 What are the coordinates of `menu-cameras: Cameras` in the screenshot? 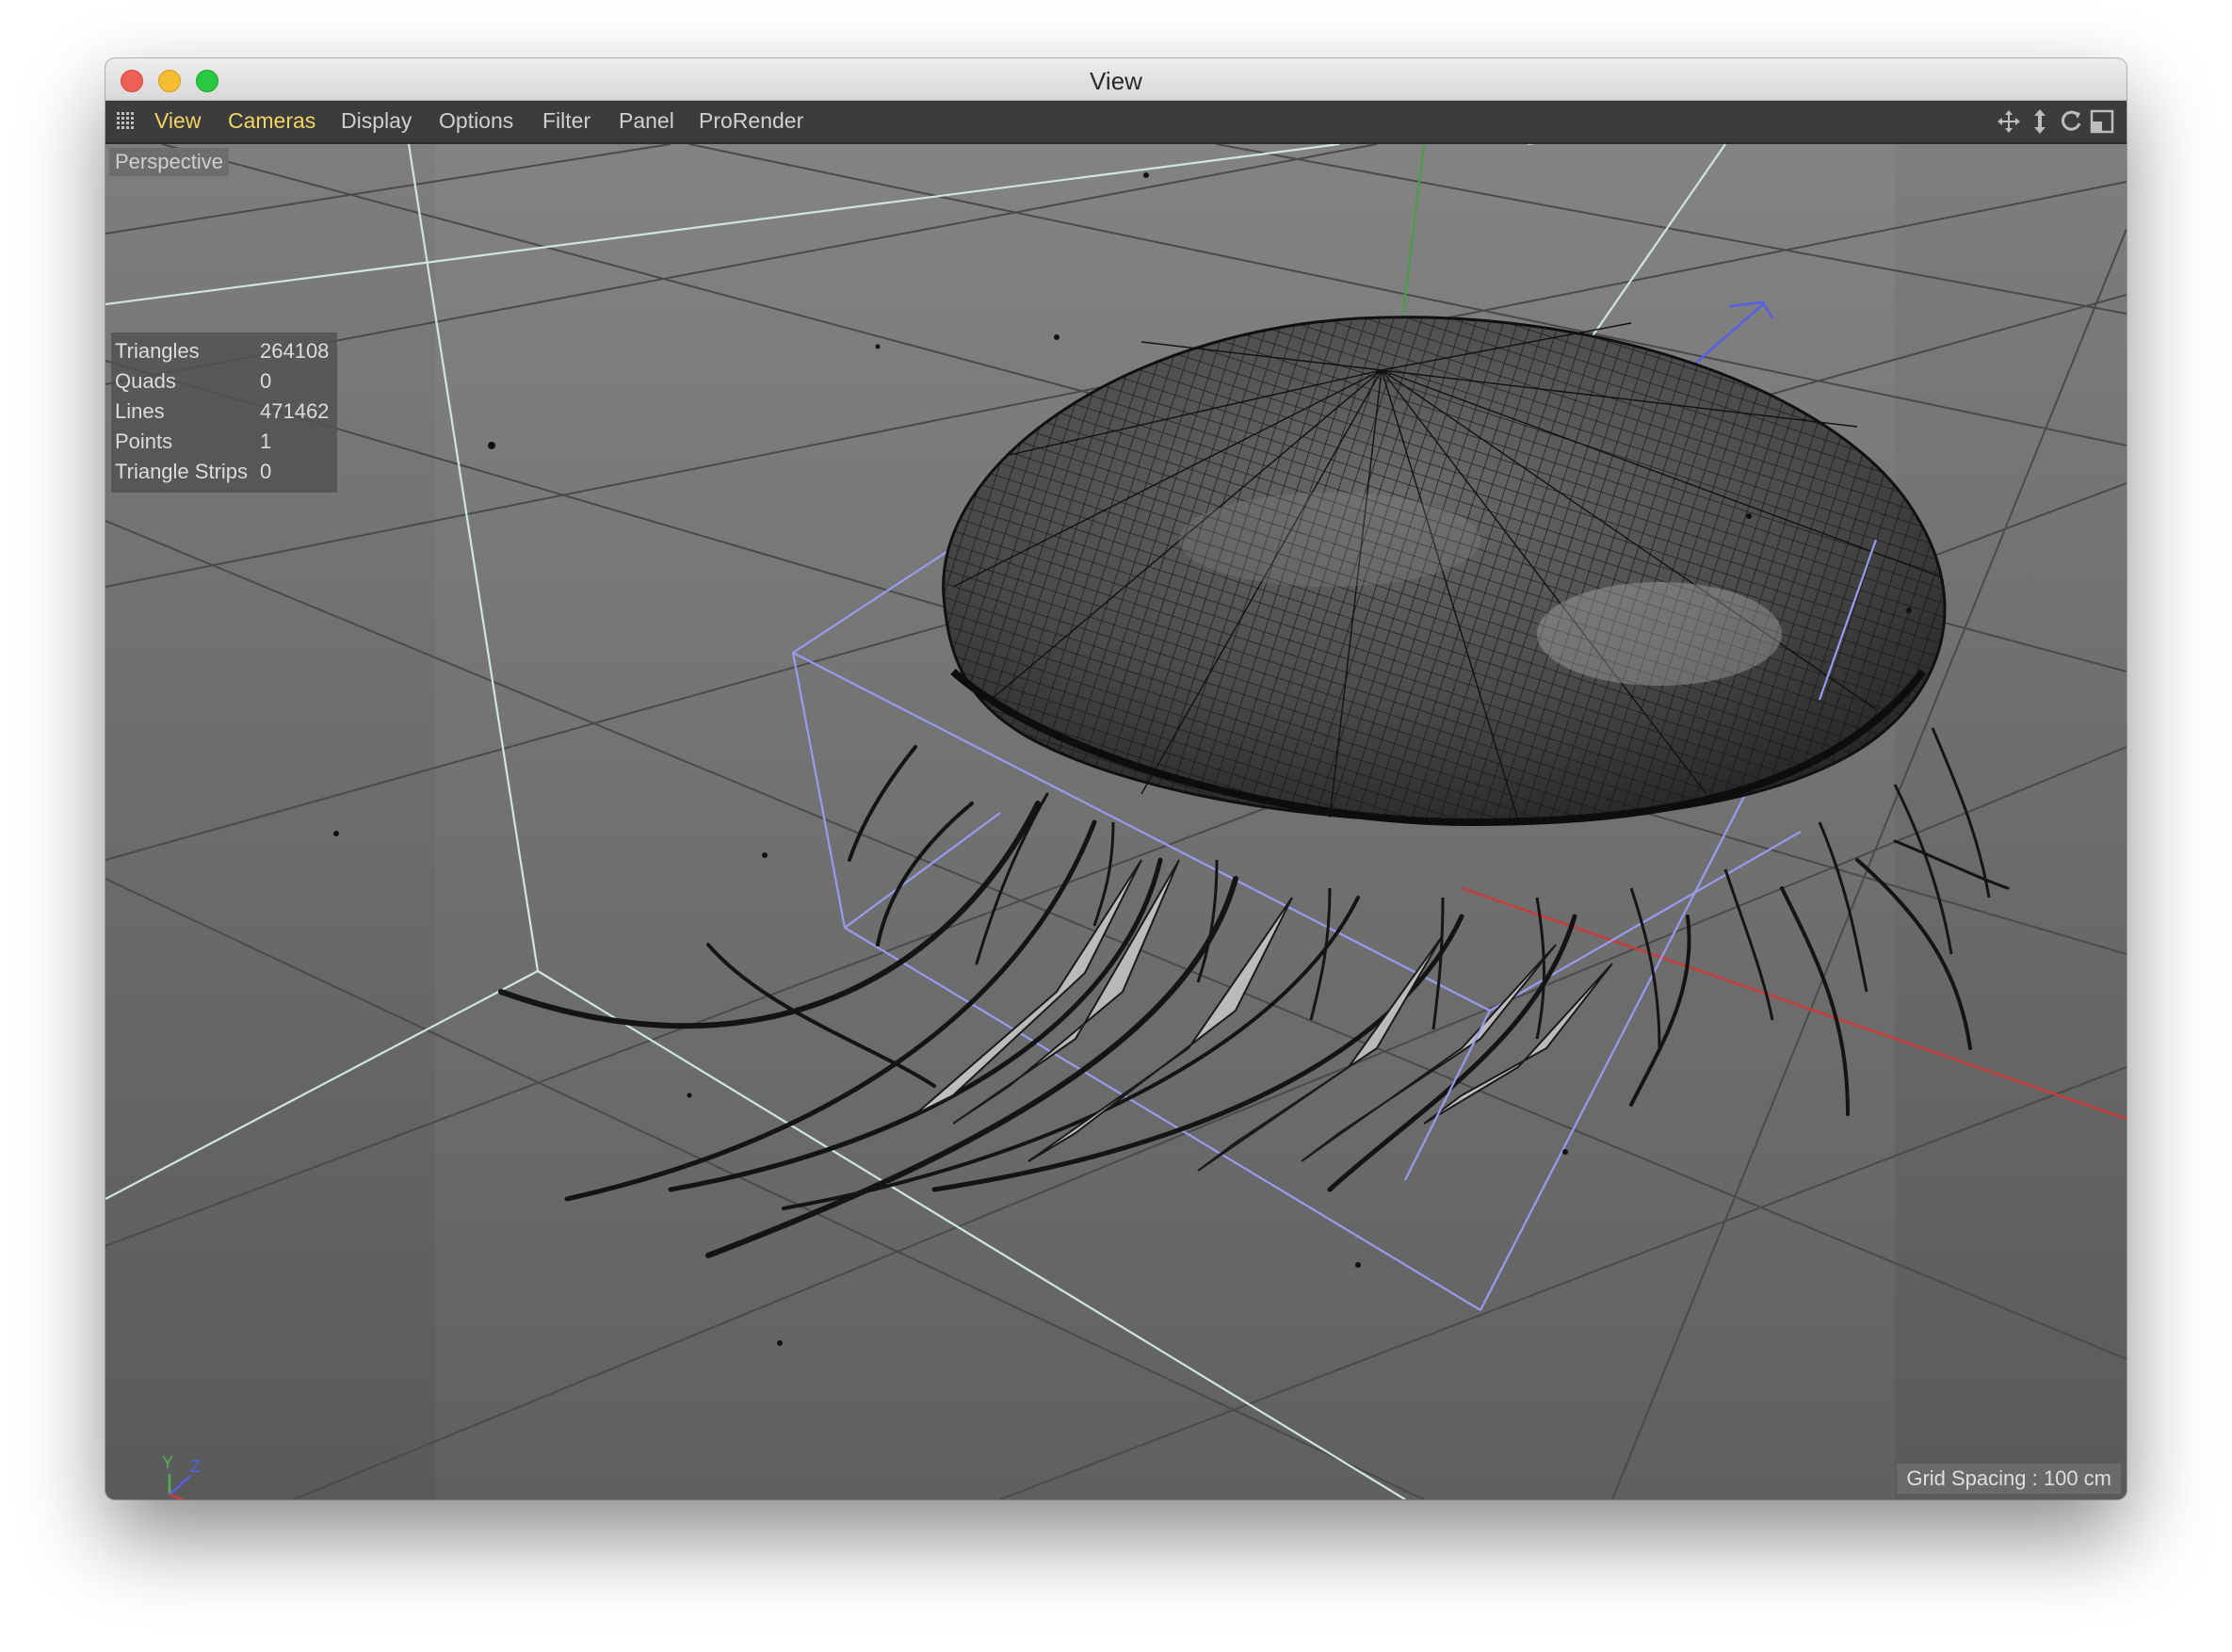 It's located at (271, 121).